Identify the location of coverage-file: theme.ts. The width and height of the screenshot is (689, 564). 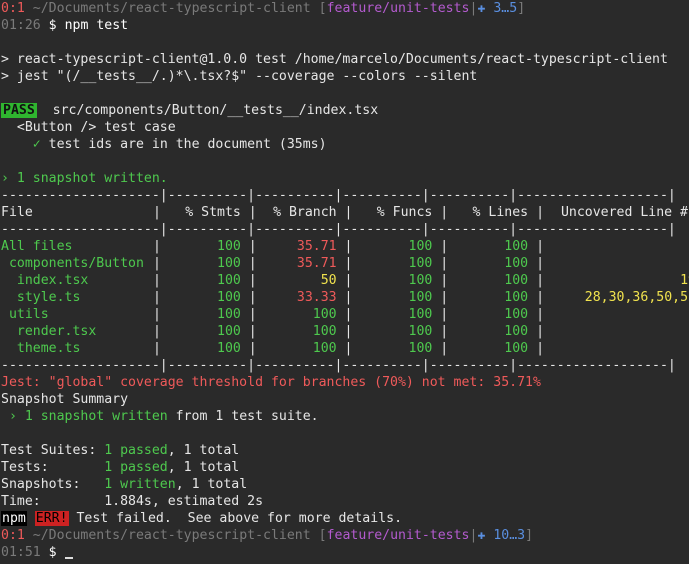
(41, 348).